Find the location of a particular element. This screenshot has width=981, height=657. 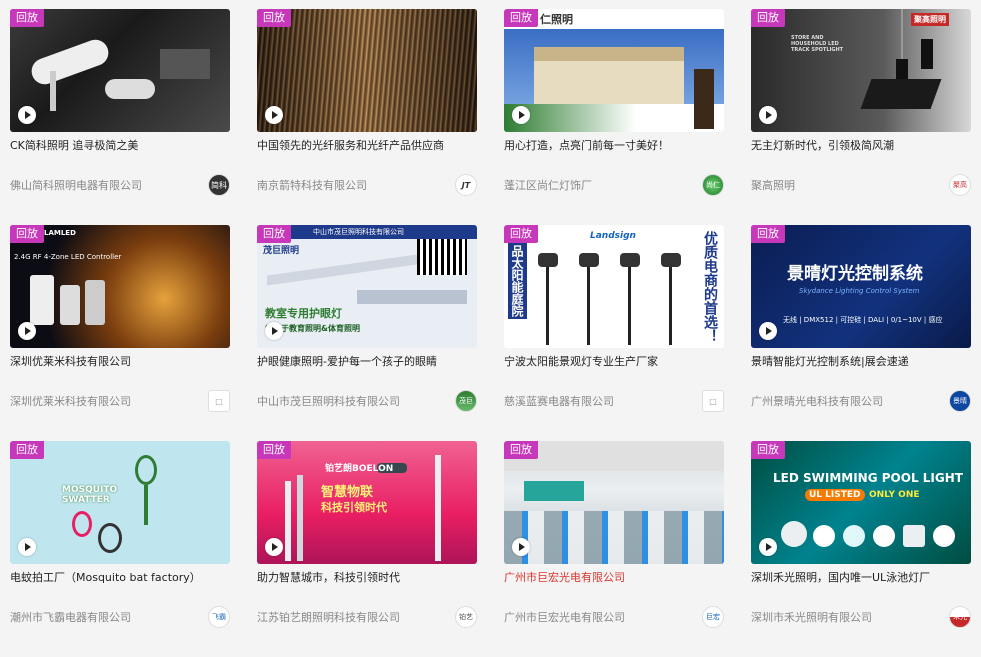

thumbnail-image: MOSQUITO SWATTER is located at coordinates (120, 502).